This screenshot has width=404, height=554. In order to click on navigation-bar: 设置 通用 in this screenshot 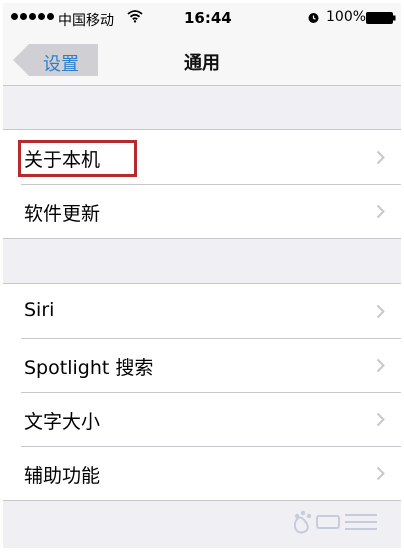, I will do `click(202, 60)`.